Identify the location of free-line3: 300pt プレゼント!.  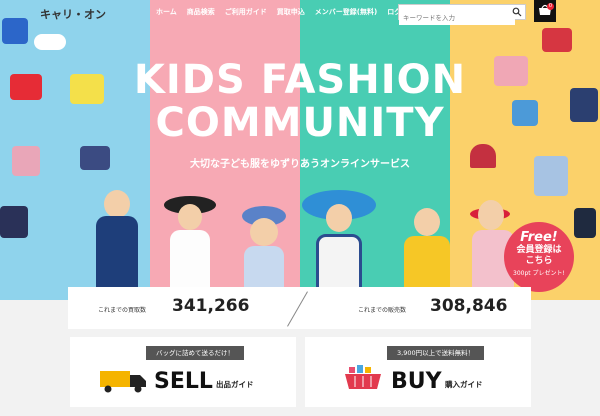
(539, 273).